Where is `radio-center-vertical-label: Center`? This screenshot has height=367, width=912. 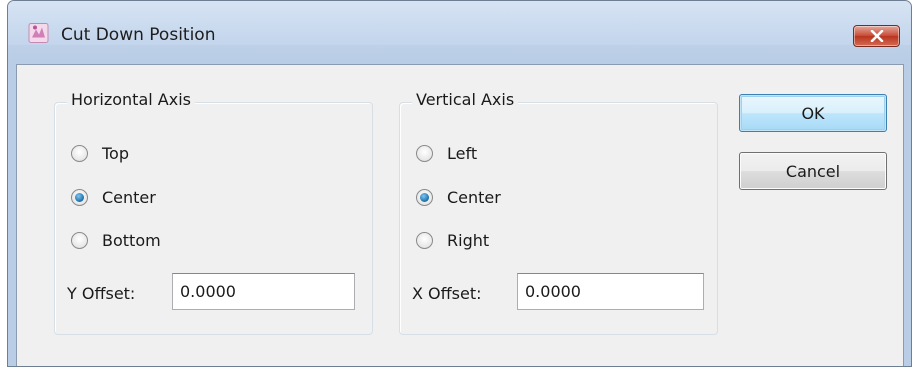
radio-center-vertical-label: Center is located at coordinates (474, 197).